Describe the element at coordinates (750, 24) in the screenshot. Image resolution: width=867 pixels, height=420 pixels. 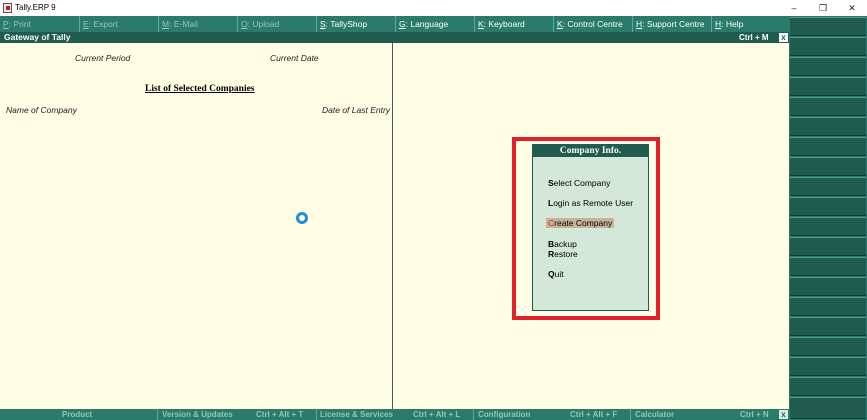
I see `menu-help: H: Help` at that location.